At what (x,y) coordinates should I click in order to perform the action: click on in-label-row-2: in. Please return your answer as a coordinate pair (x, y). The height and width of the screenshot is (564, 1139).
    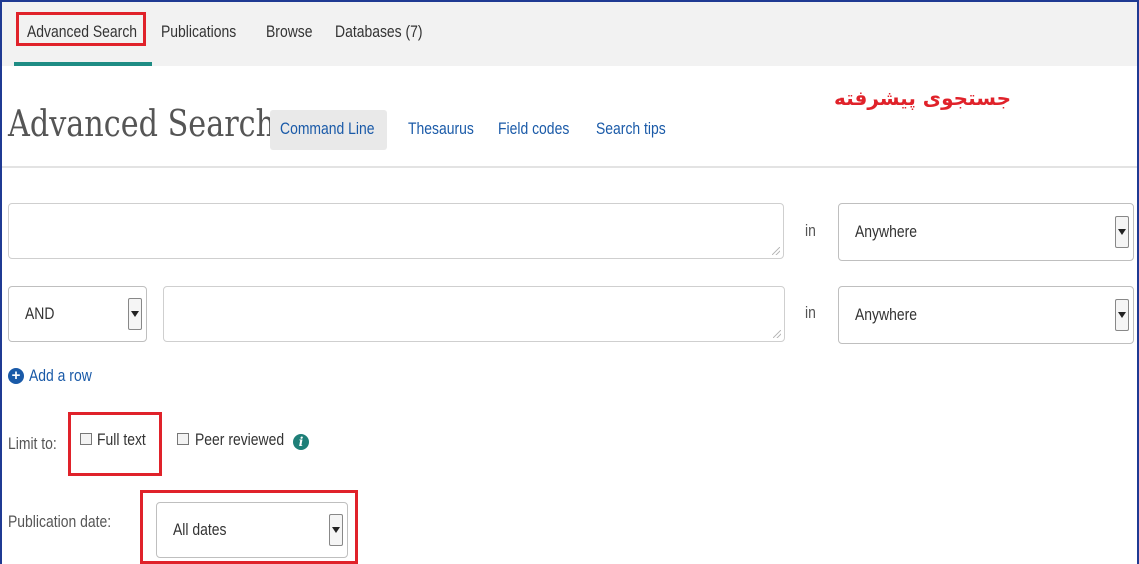
    Looking at the image, I should click on (810, 312).